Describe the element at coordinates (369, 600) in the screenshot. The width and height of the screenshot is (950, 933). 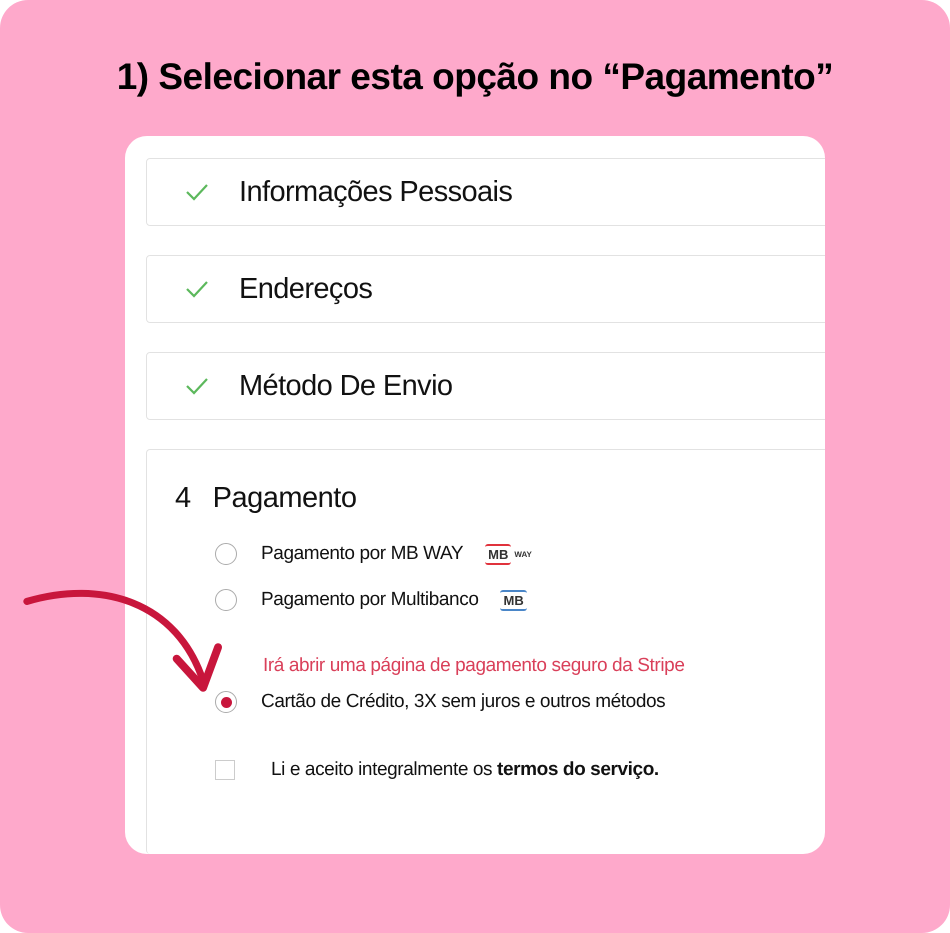
I see `option-label: Pagamento por Multibanco` at that location.